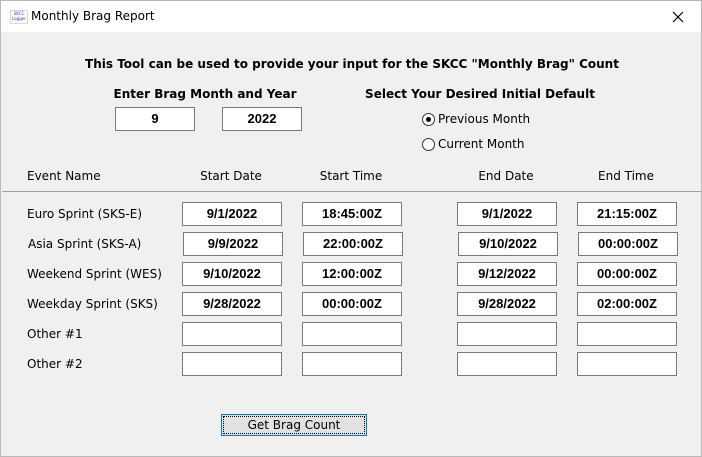 The width and height of the screenshot is (702, 457). Describe the element at coordinates (428, 144) in the screenshot. I see `radio-button` at that location.